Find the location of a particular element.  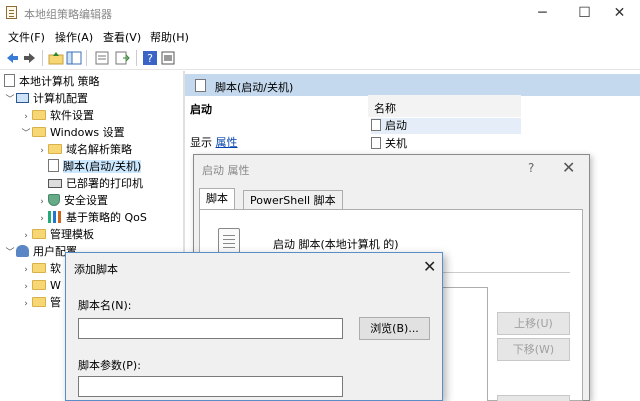

properties-link: 属性 is located at coordinates (227, 142).